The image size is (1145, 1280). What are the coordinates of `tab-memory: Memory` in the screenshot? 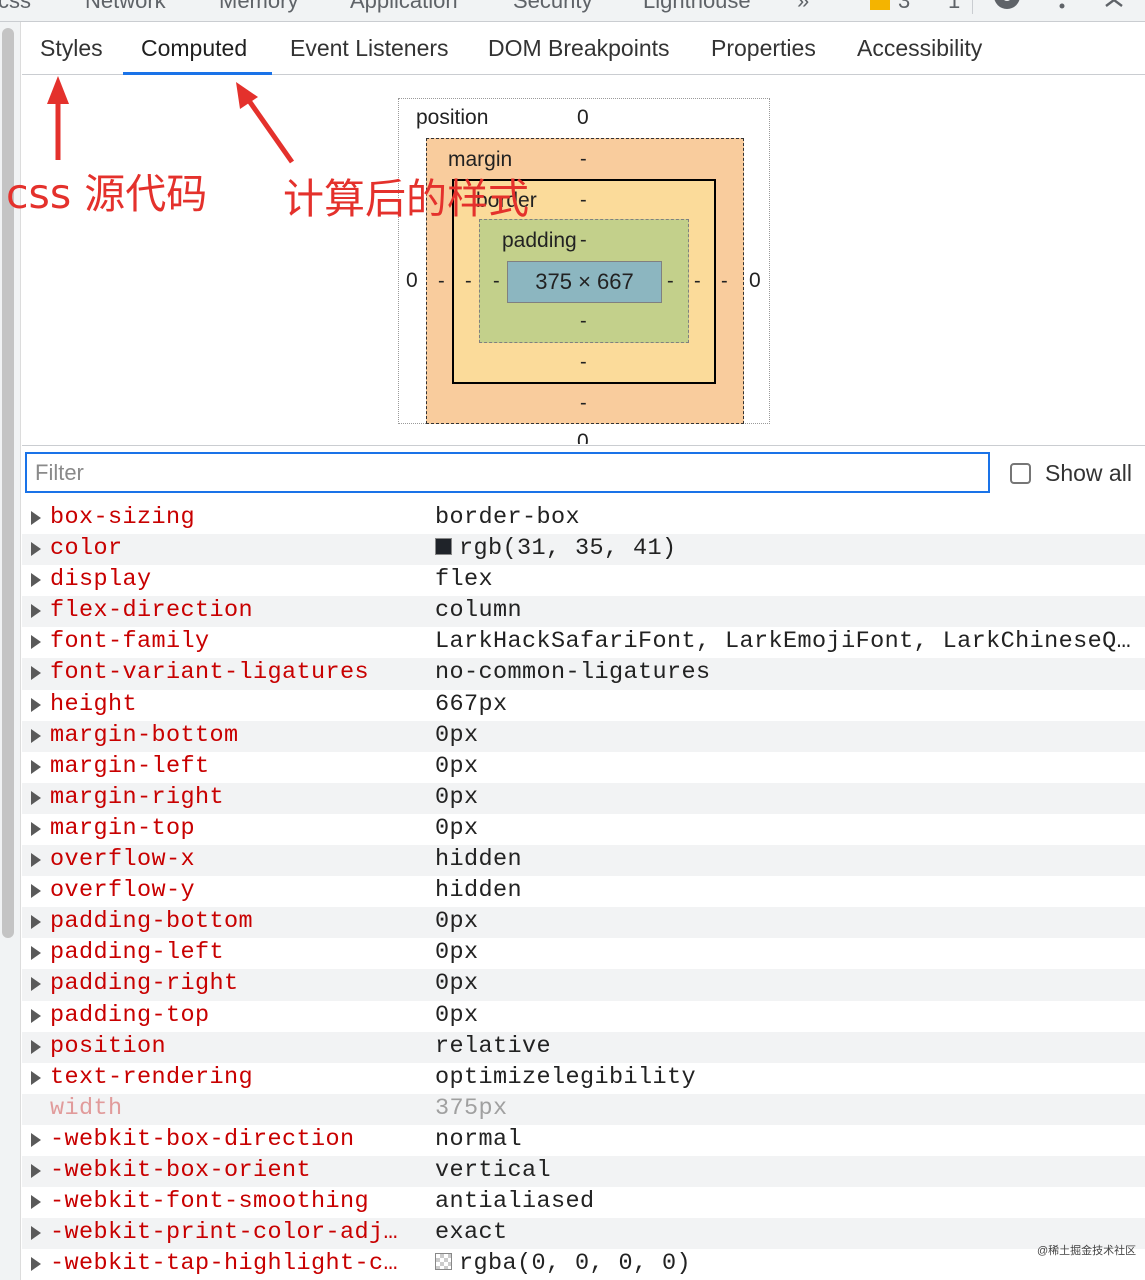 It's located at (258, 7).